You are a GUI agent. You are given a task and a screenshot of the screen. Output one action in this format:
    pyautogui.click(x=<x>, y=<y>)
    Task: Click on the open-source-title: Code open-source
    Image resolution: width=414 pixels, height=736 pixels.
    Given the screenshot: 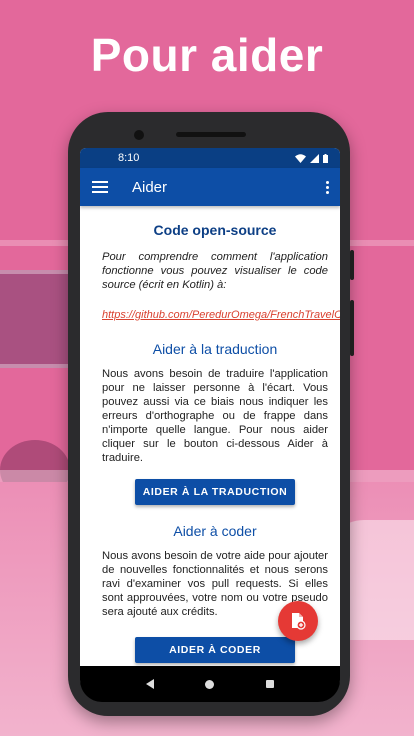 What is the action you would take?
    pyautogui.click(x=215, y=230)
    